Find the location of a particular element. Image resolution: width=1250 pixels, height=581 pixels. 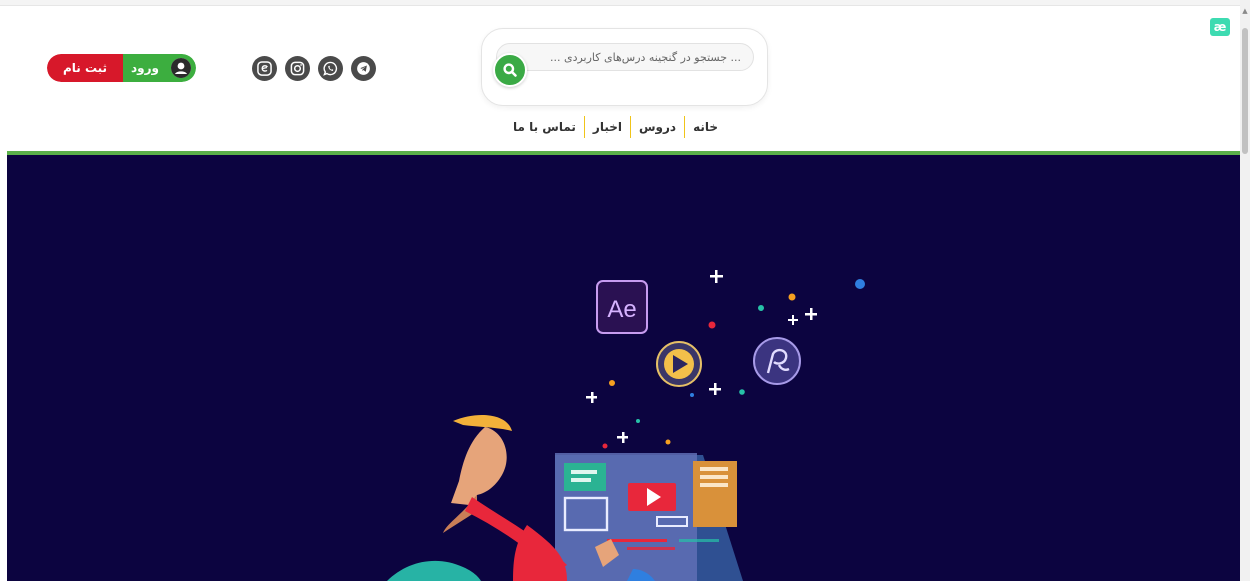

telegram-icon is located at coordinates (363, 68).